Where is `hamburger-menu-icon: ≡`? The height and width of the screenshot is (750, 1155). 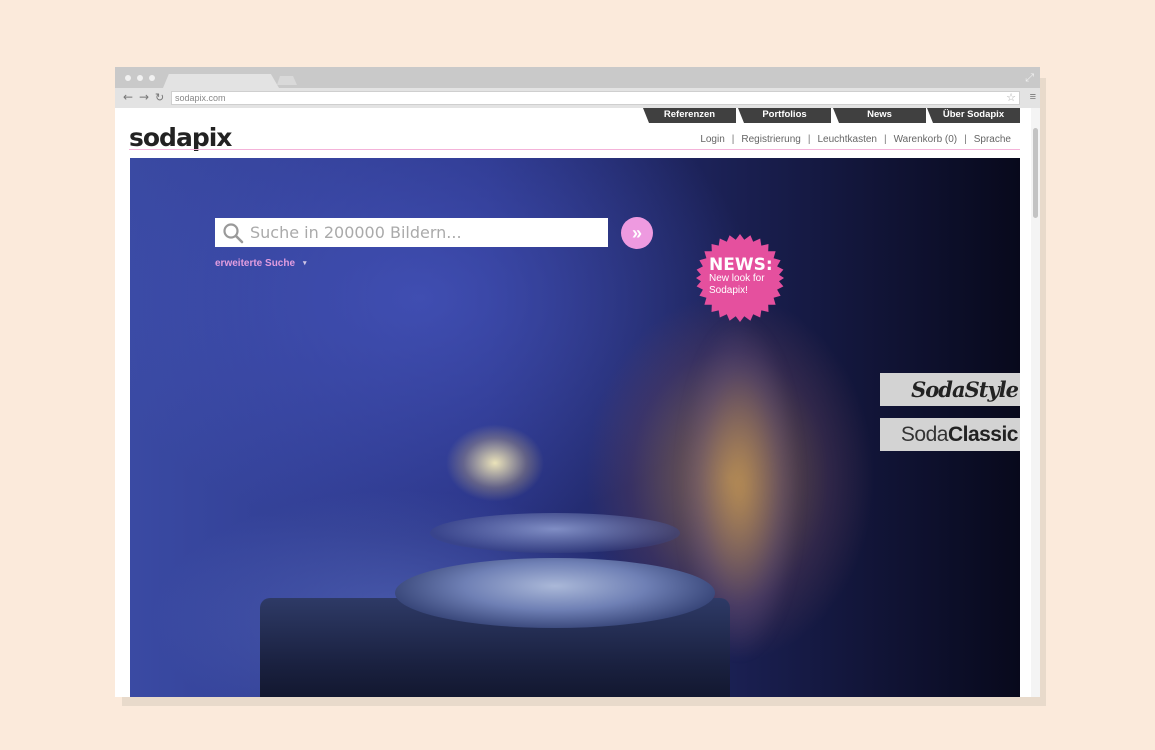
hamburger-menu-icon: ≡ is located at coordinates (1033, 97).